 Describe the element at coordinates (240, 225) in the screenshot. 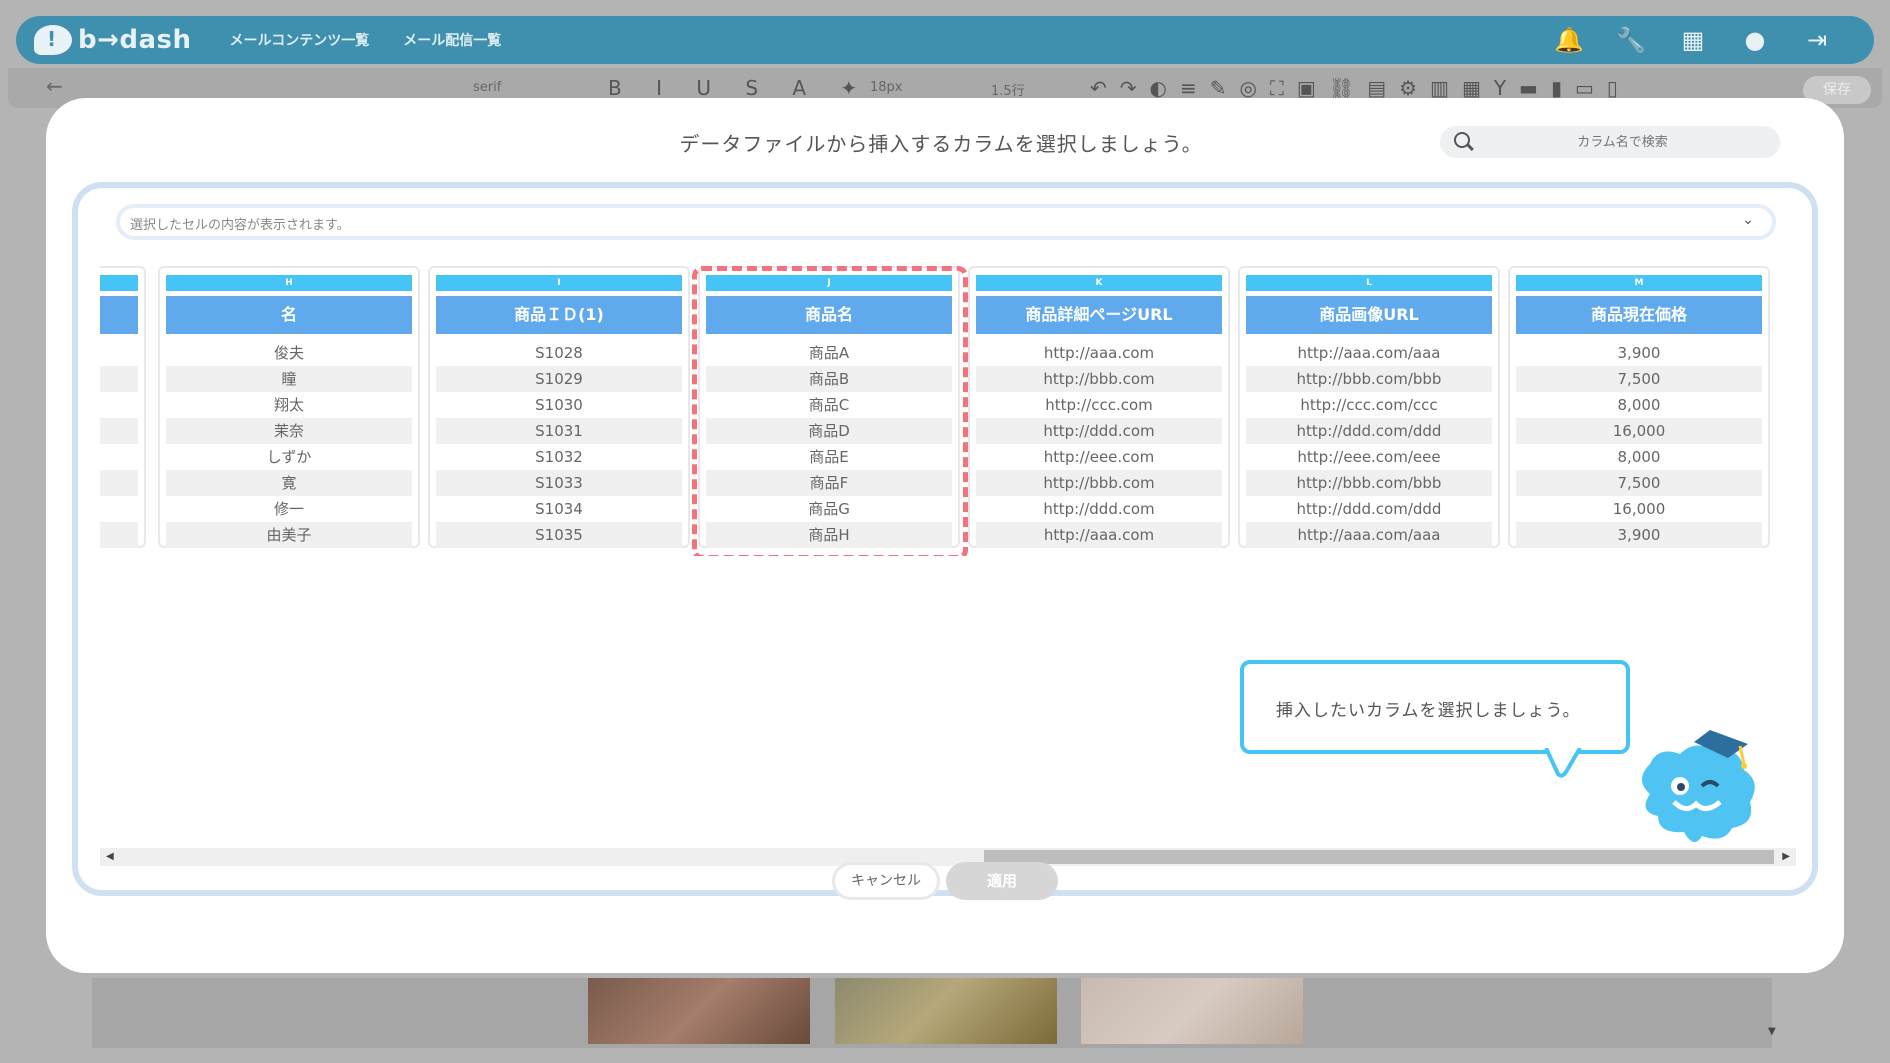

I see `cell-preview-placeholder: 選択したセルの内容が表示されます。` at that location.